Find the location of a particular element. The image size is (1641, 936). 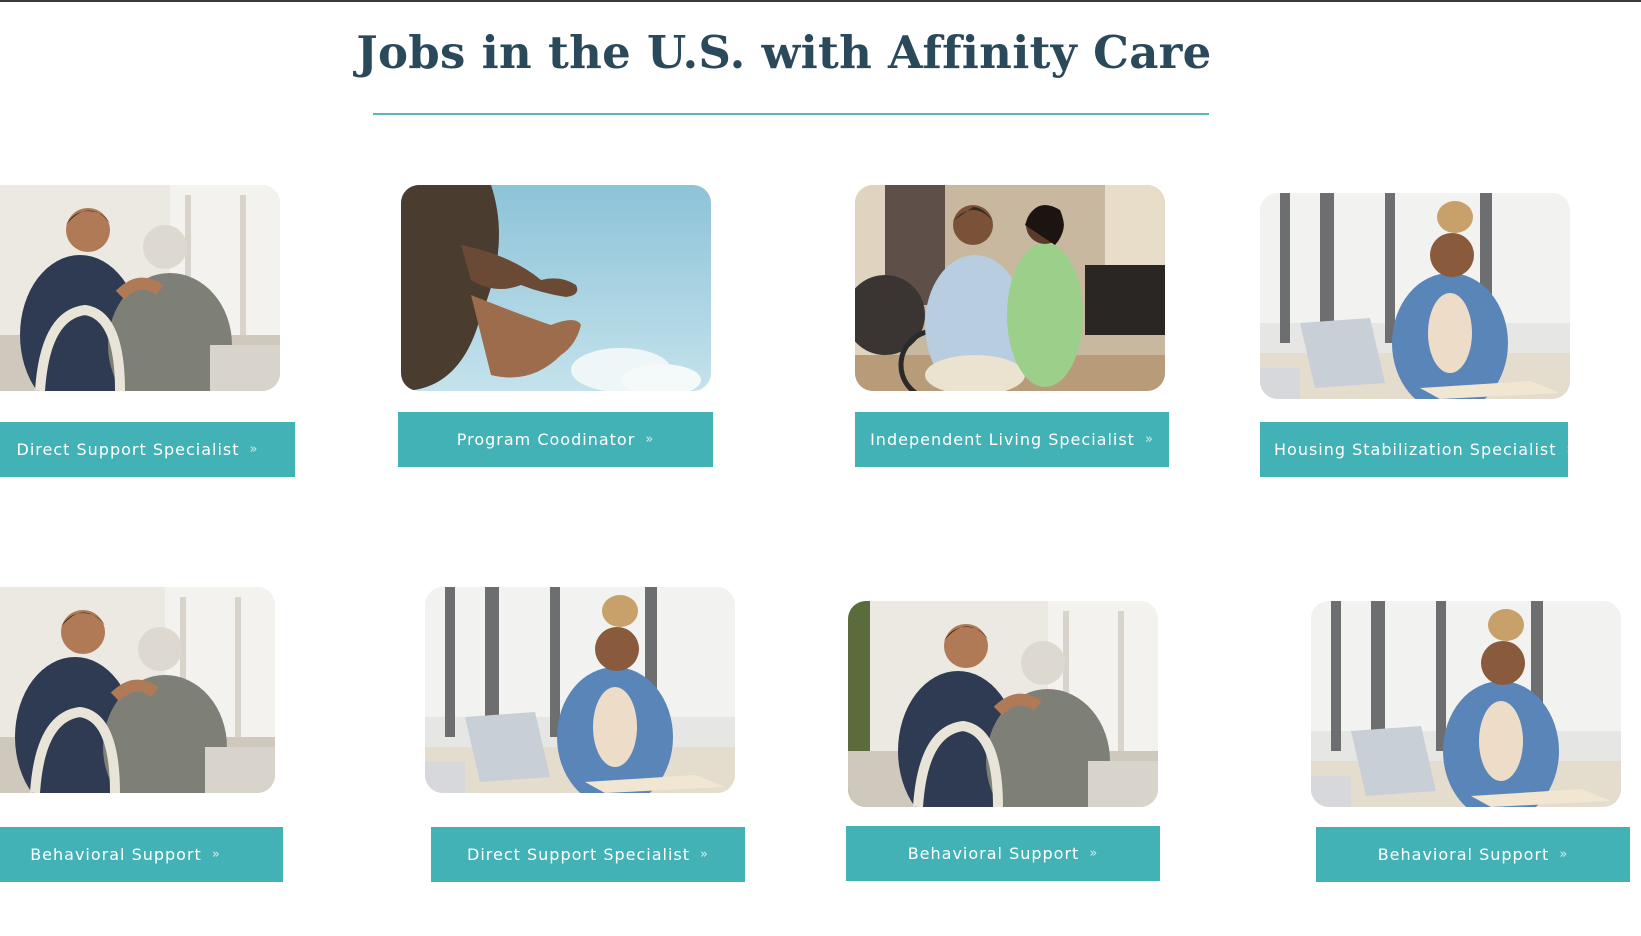

job-button-housing-stabilization-specialist: Housing Stabilization Specialist » is located at coordinates (1414, 449).